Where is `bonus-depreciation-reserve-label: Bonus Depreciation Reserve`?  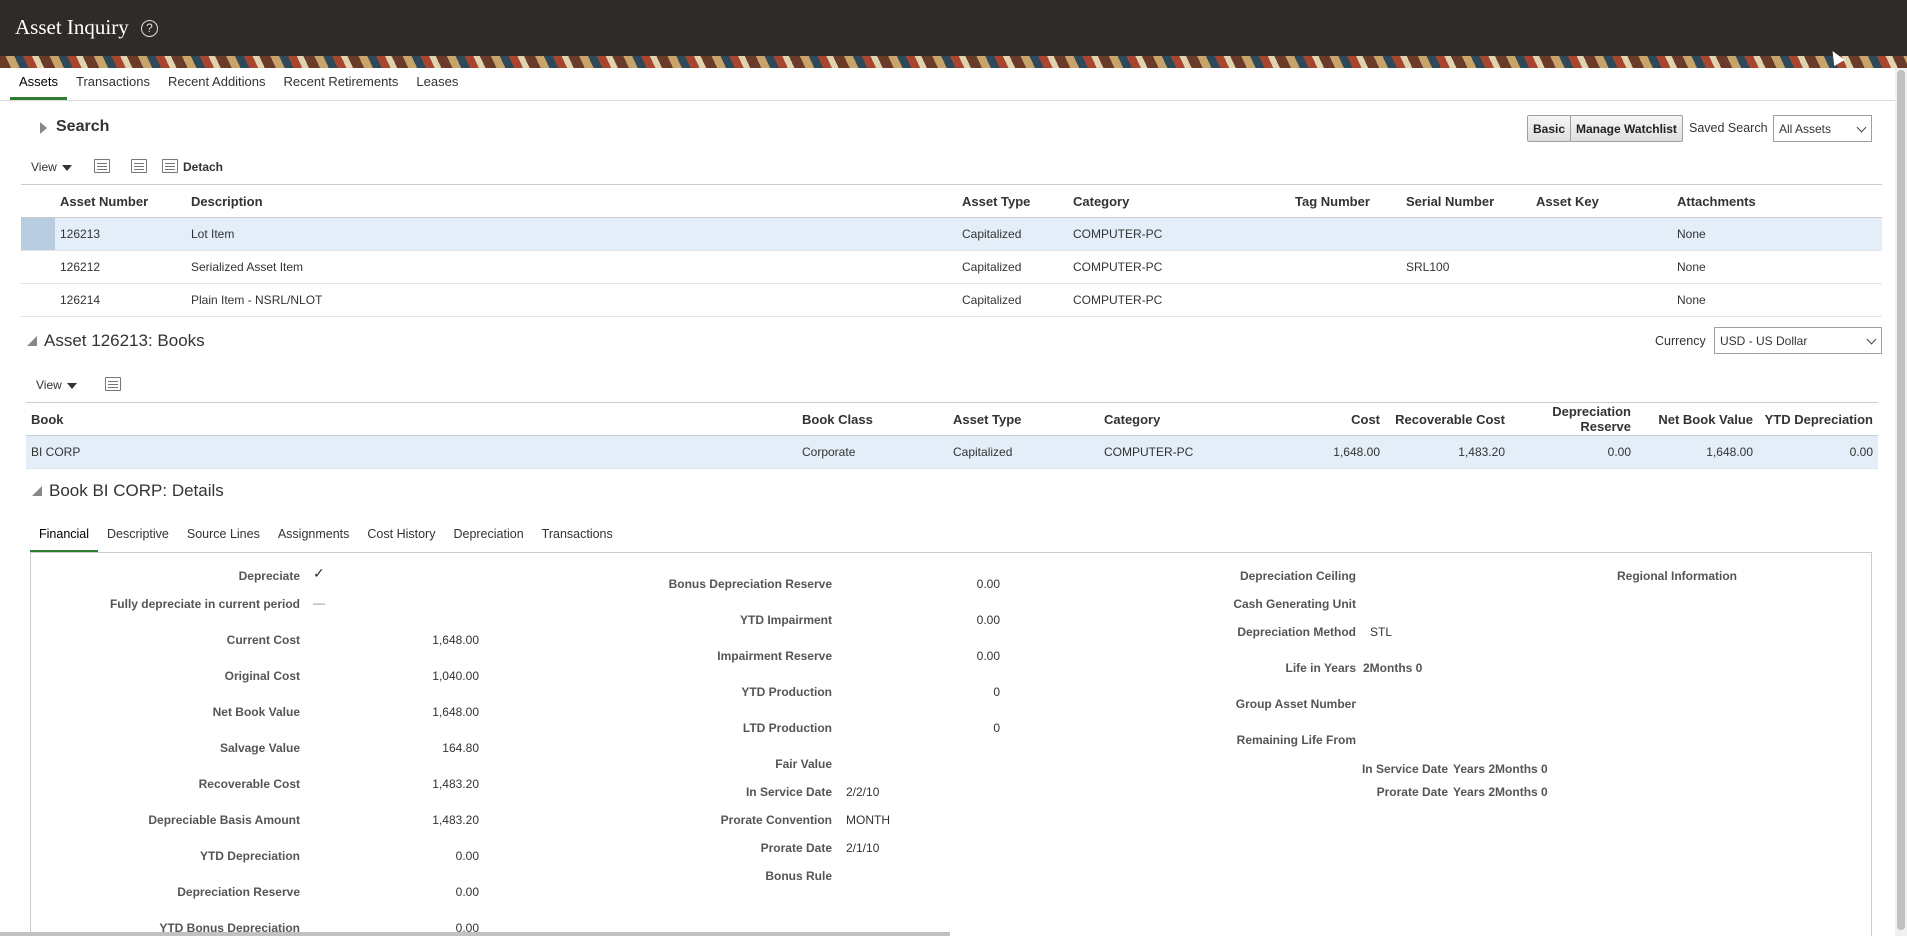 bonus-depreciation-reserve-label: Bonus Depreciation Reserve is located at coordinates (750, 584).